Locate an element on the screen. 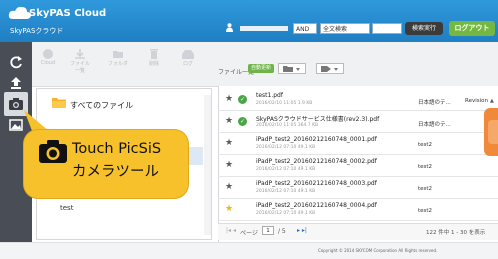 This screenshot has width=498, height=259. user-icon is located at coordinates (229, 27).